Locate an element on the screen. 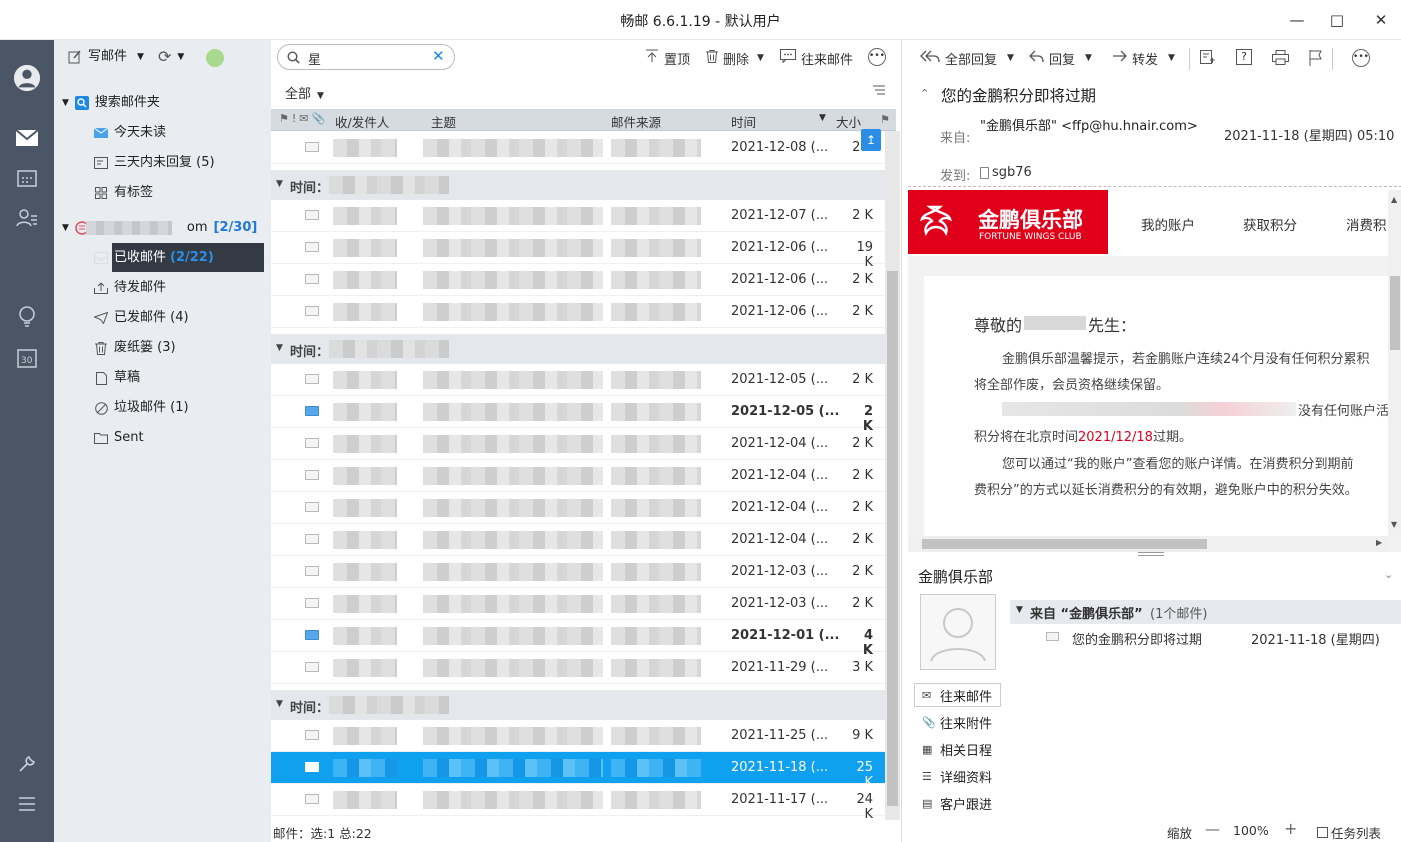 This screenshot has width=1401, height=842. reply-all-dropdown-icon: ▼ is located at coordinates (1010, 58).